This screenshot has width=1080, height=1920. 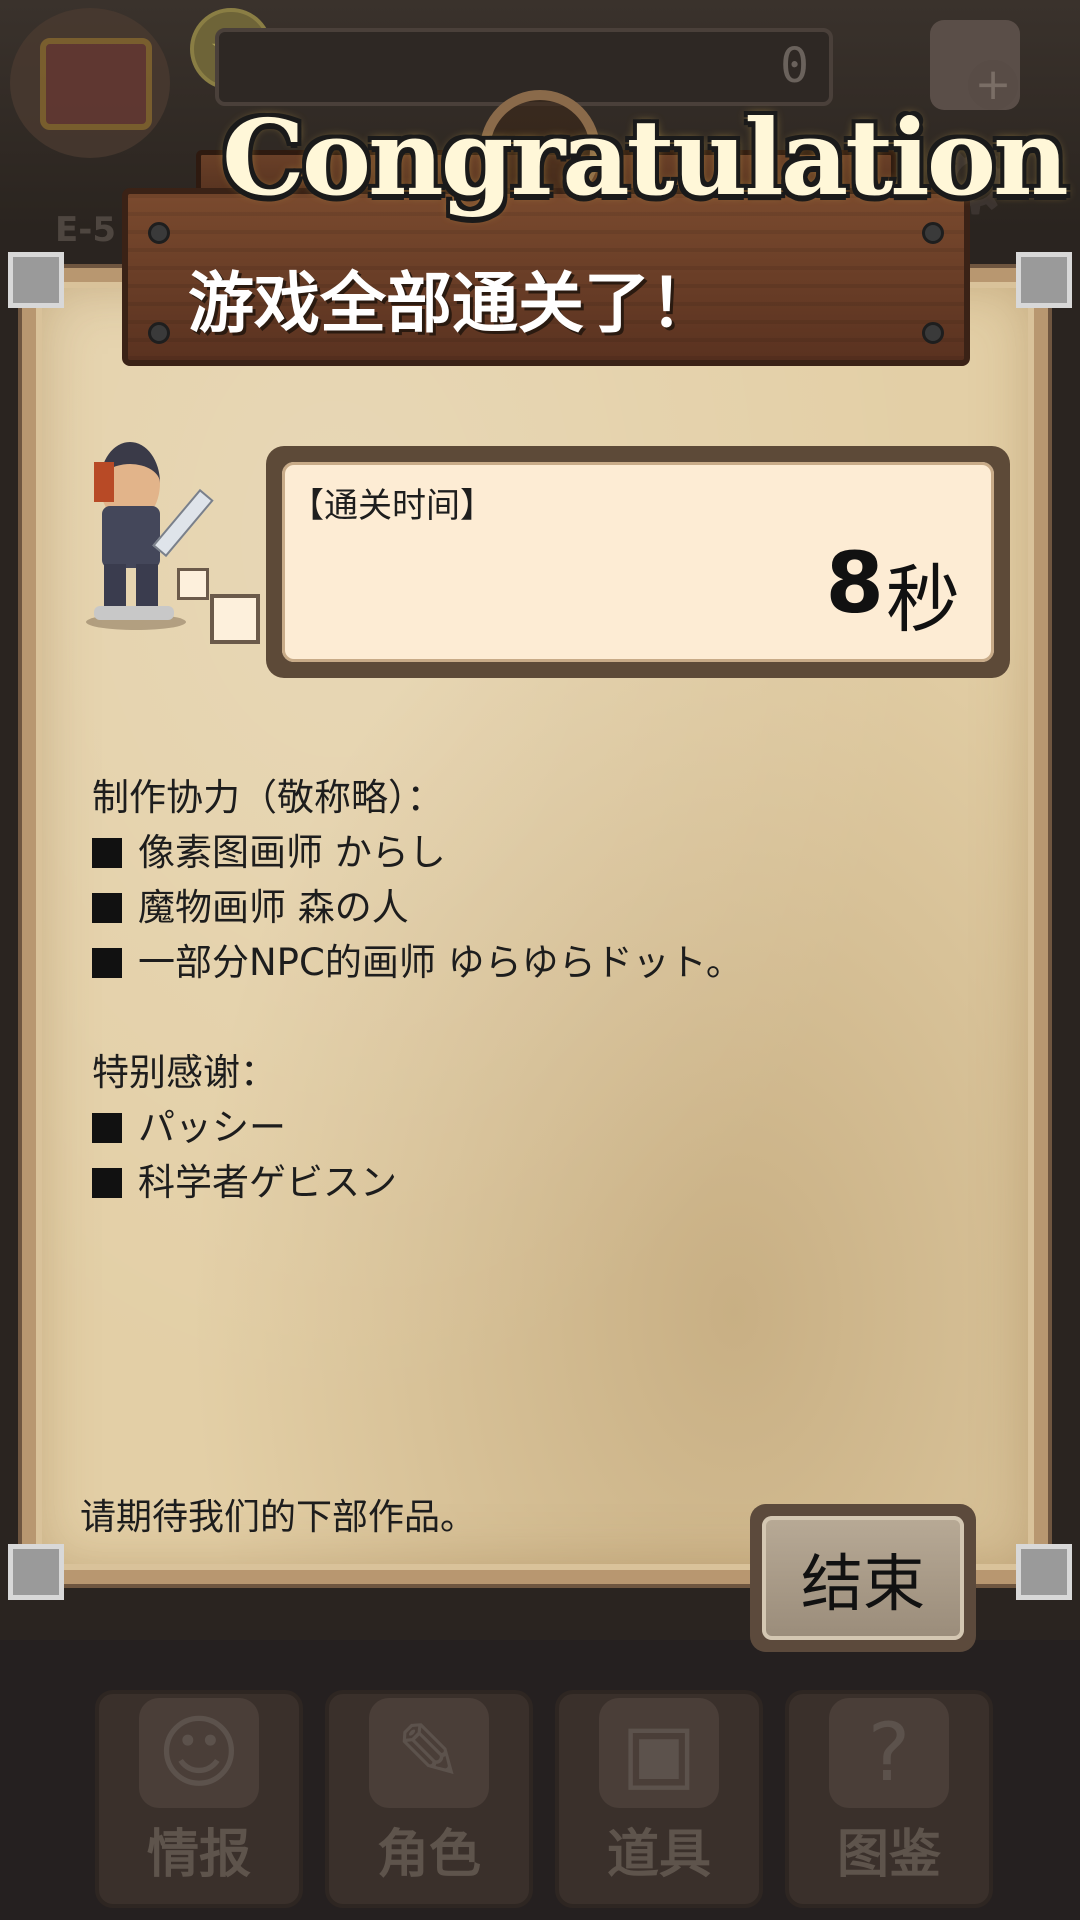 What do you see at coordinates (645, 157) in the screenshot?
I see `congratulation-banner: Congratulation` at bounding box center [645, 157].